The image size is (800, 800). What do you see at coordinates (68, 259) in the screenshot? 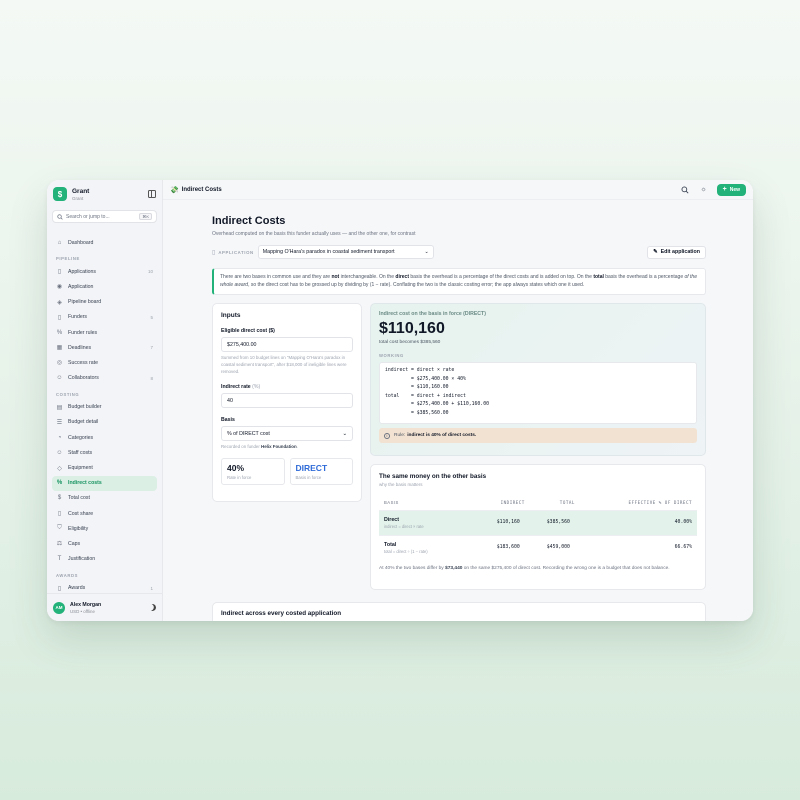
I see `nav-section-pipeline: PIPELINE` at bounding box center [68, 259].